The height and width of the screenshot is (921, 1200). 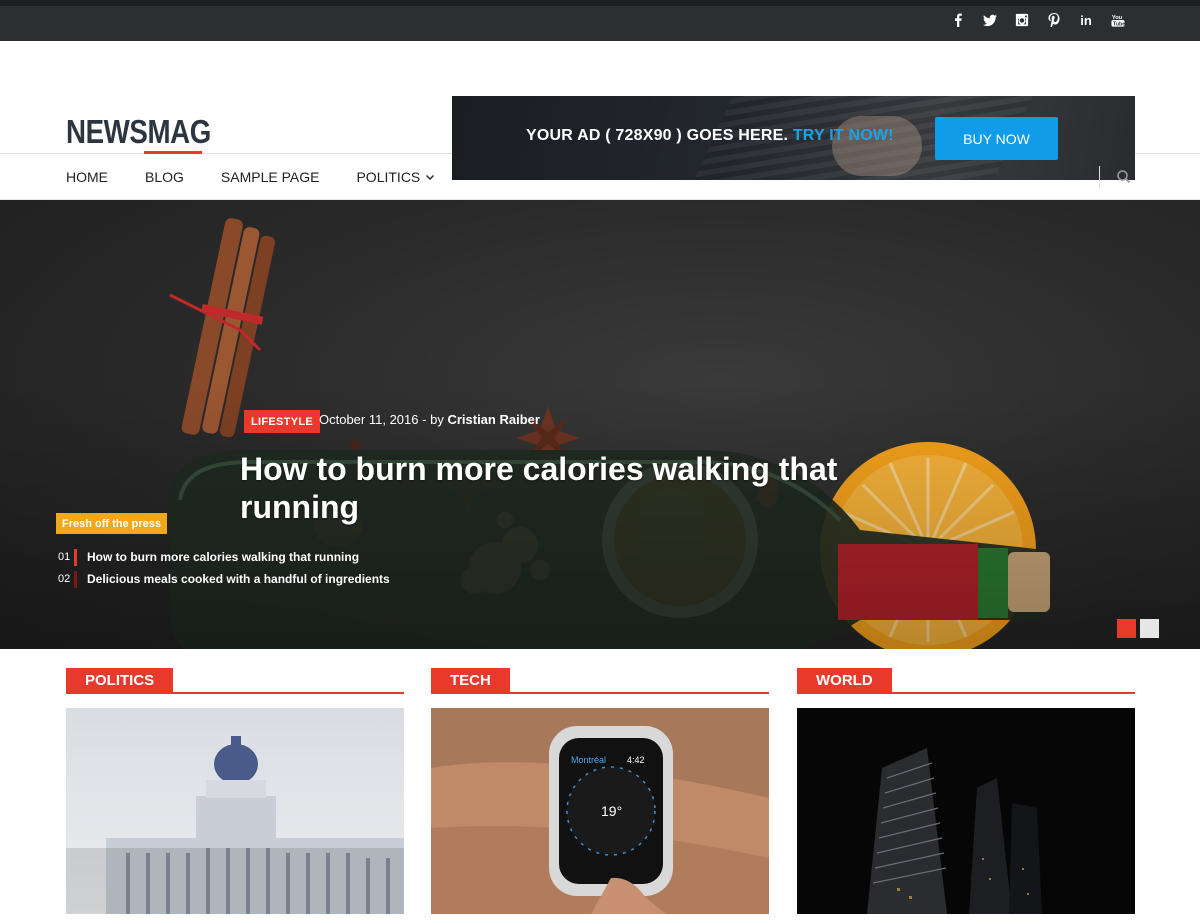 I want to click on svg-text: Tube, so click(x=1119, y=24).